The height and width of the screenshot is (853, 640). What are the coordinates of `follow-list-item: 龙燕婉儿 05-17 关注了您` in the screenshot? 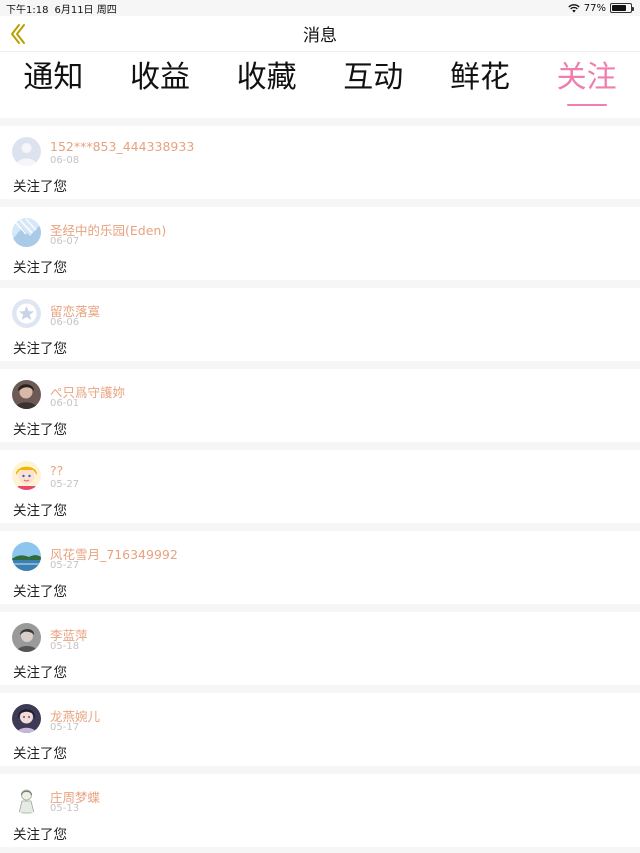 It's located at (320, 729).